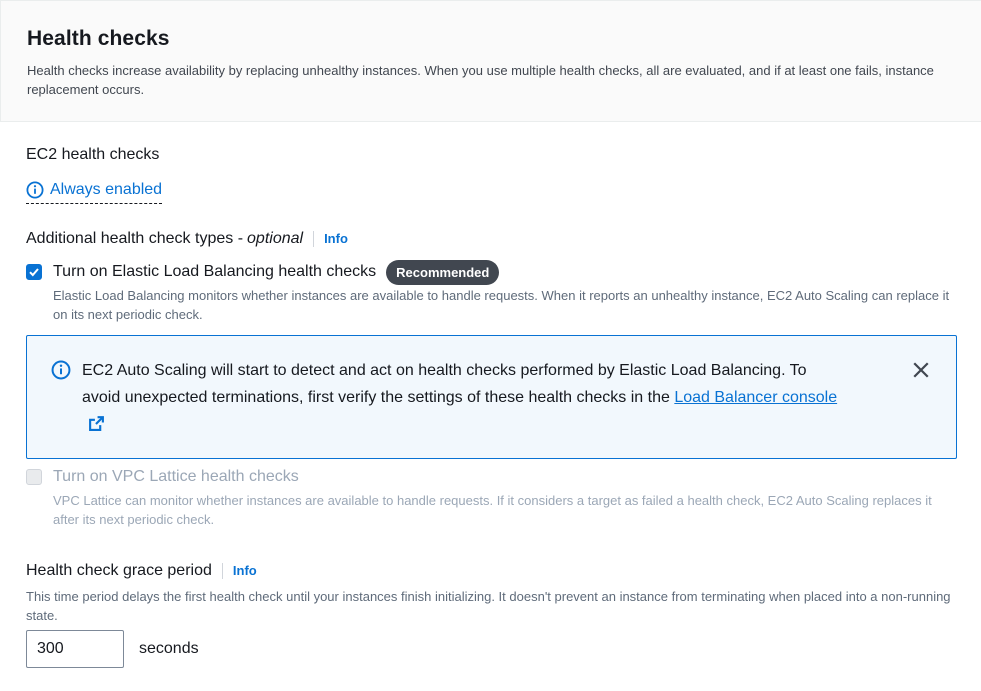  What do you see at coordinates (98, 38) in the screenshot?
I see `page-title: Health checks` at bounding box center [98, 38].